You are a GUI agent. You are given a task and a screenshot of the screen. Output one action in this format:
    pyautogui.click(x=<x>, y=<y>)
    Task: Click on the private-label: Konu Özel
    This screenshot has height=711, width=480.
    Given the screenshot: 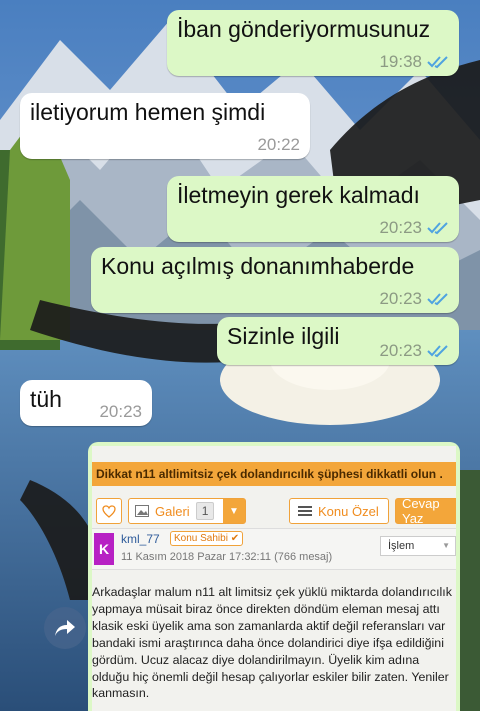 What is the action you would take?
    pyautogui.click(x=348, y=511)
    